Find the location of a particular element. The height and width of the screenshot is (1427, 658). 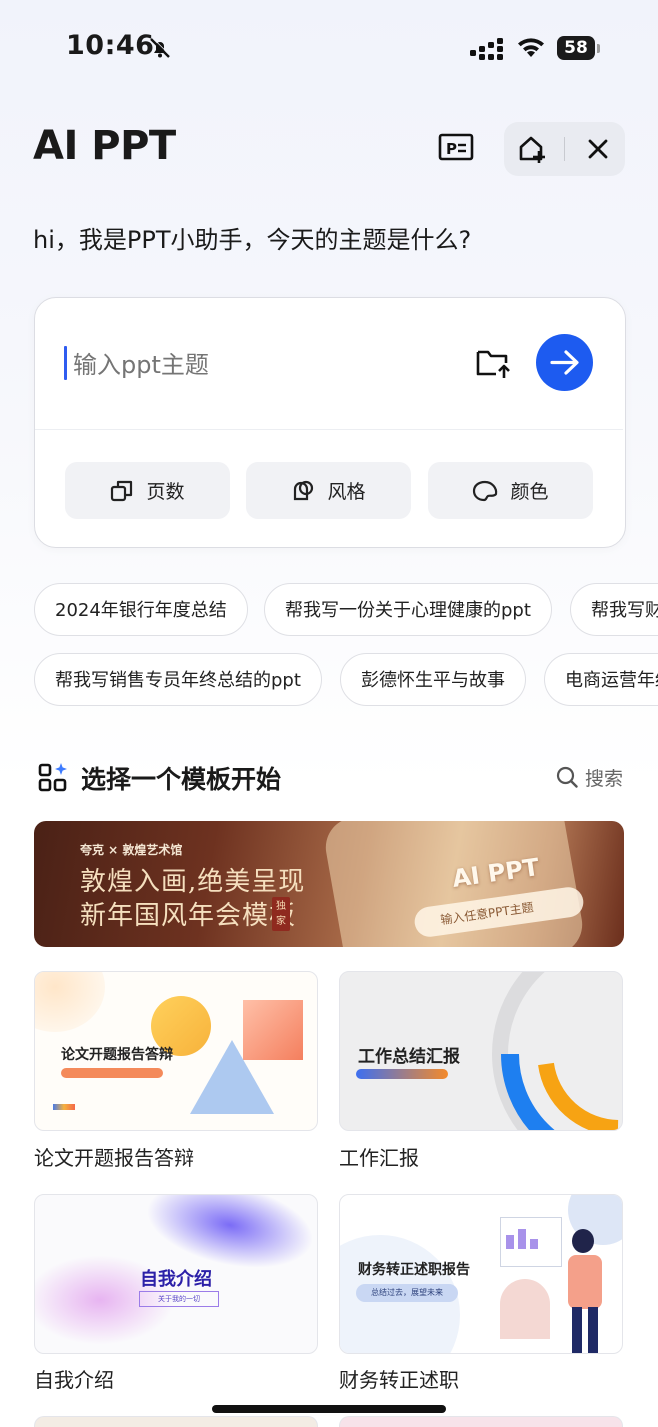

send-button is located at coordinates (564, 362).